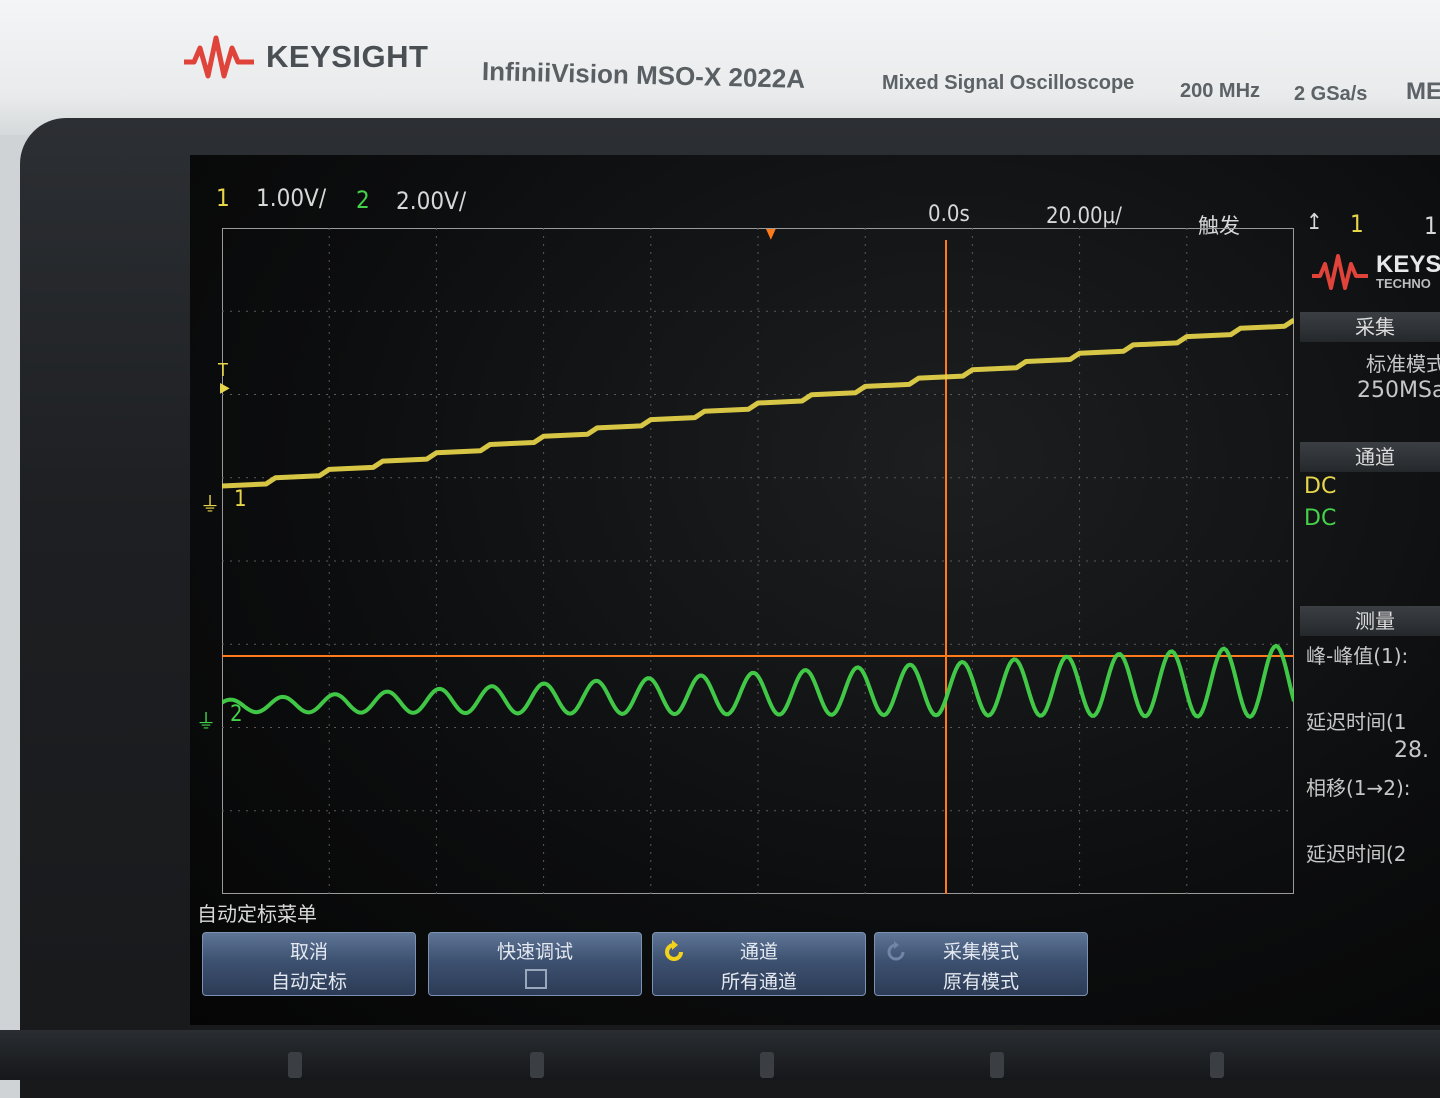  Describe the element at coordinates (643, 75) in the screenshot. I see `model-name: InfiniiVision MSO-X 2022A` at that location.